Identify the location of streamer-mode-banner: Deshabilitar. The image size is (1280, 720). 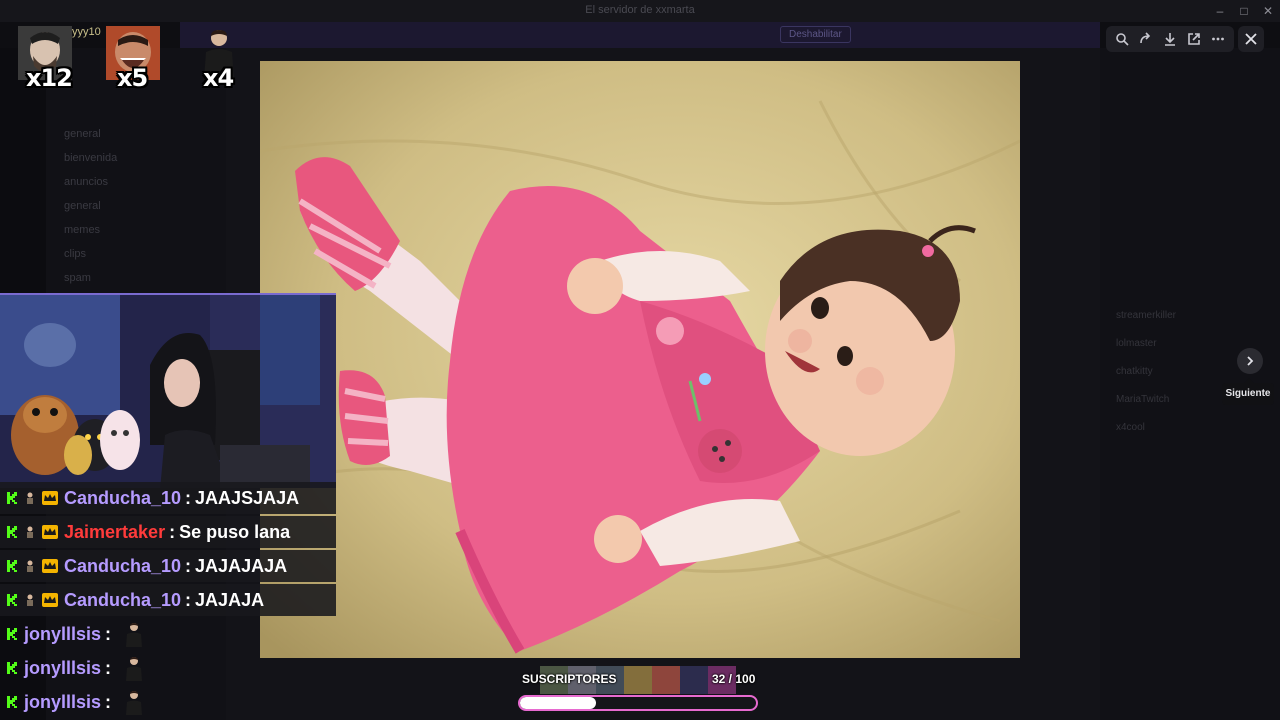
(640, 35).